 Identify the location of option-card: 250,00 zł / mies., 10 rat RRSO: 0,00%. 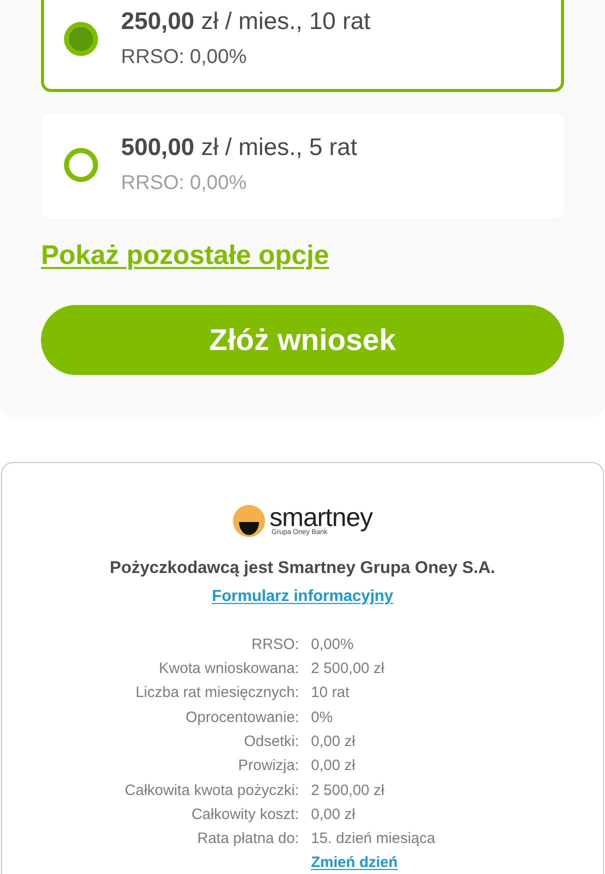
(302, 46).